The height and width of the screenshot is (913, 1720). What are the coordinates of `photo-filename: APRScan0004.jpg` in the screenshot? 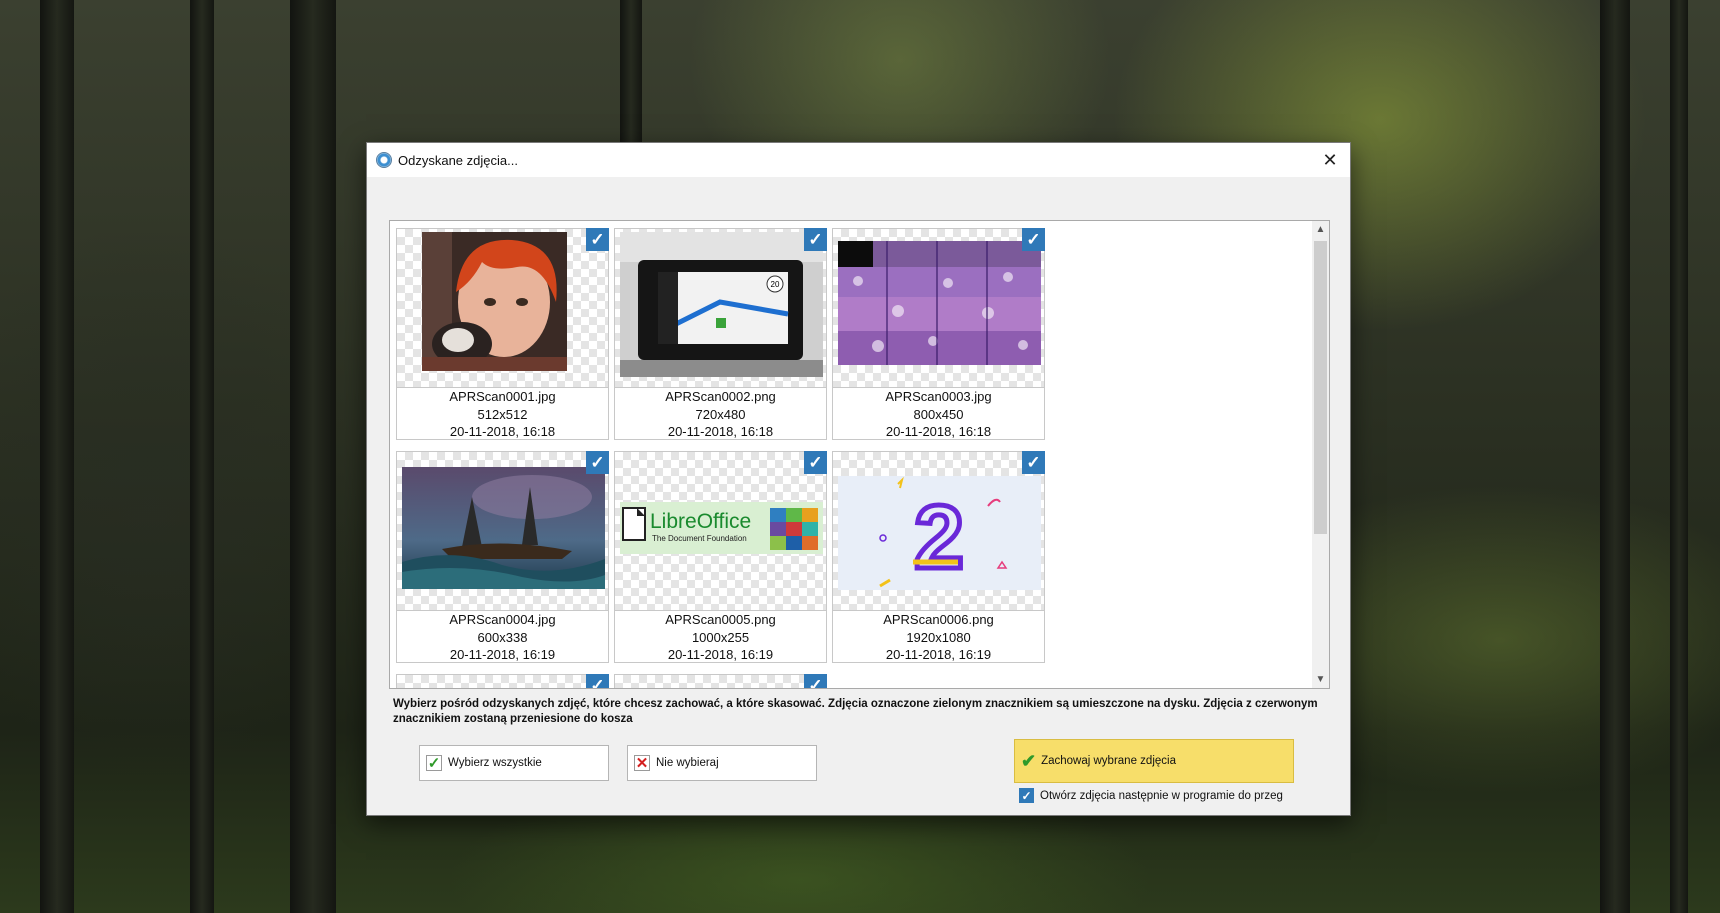 It's located at (502, 619).